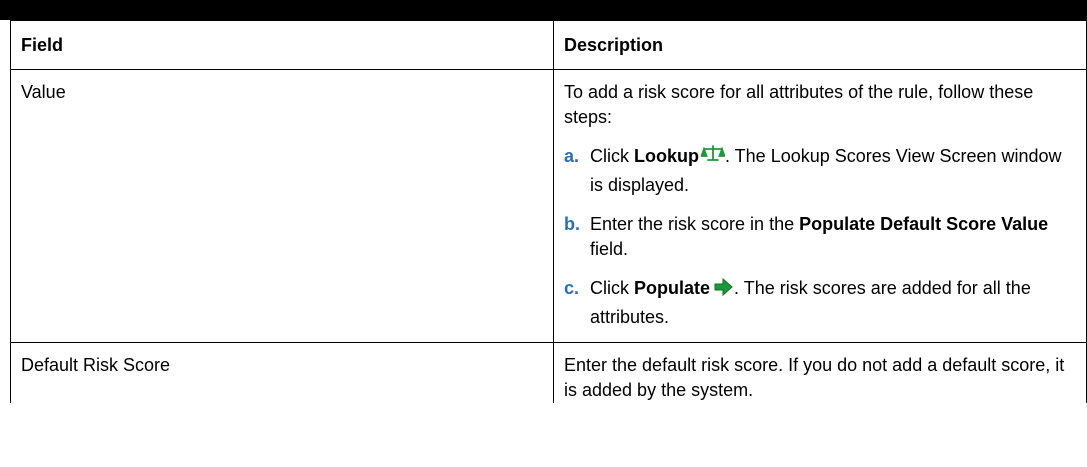  What do you see at coordinates (282, 45) in the screenshot?
I see `column-header-field: Field` at bounding box center [282, 45].